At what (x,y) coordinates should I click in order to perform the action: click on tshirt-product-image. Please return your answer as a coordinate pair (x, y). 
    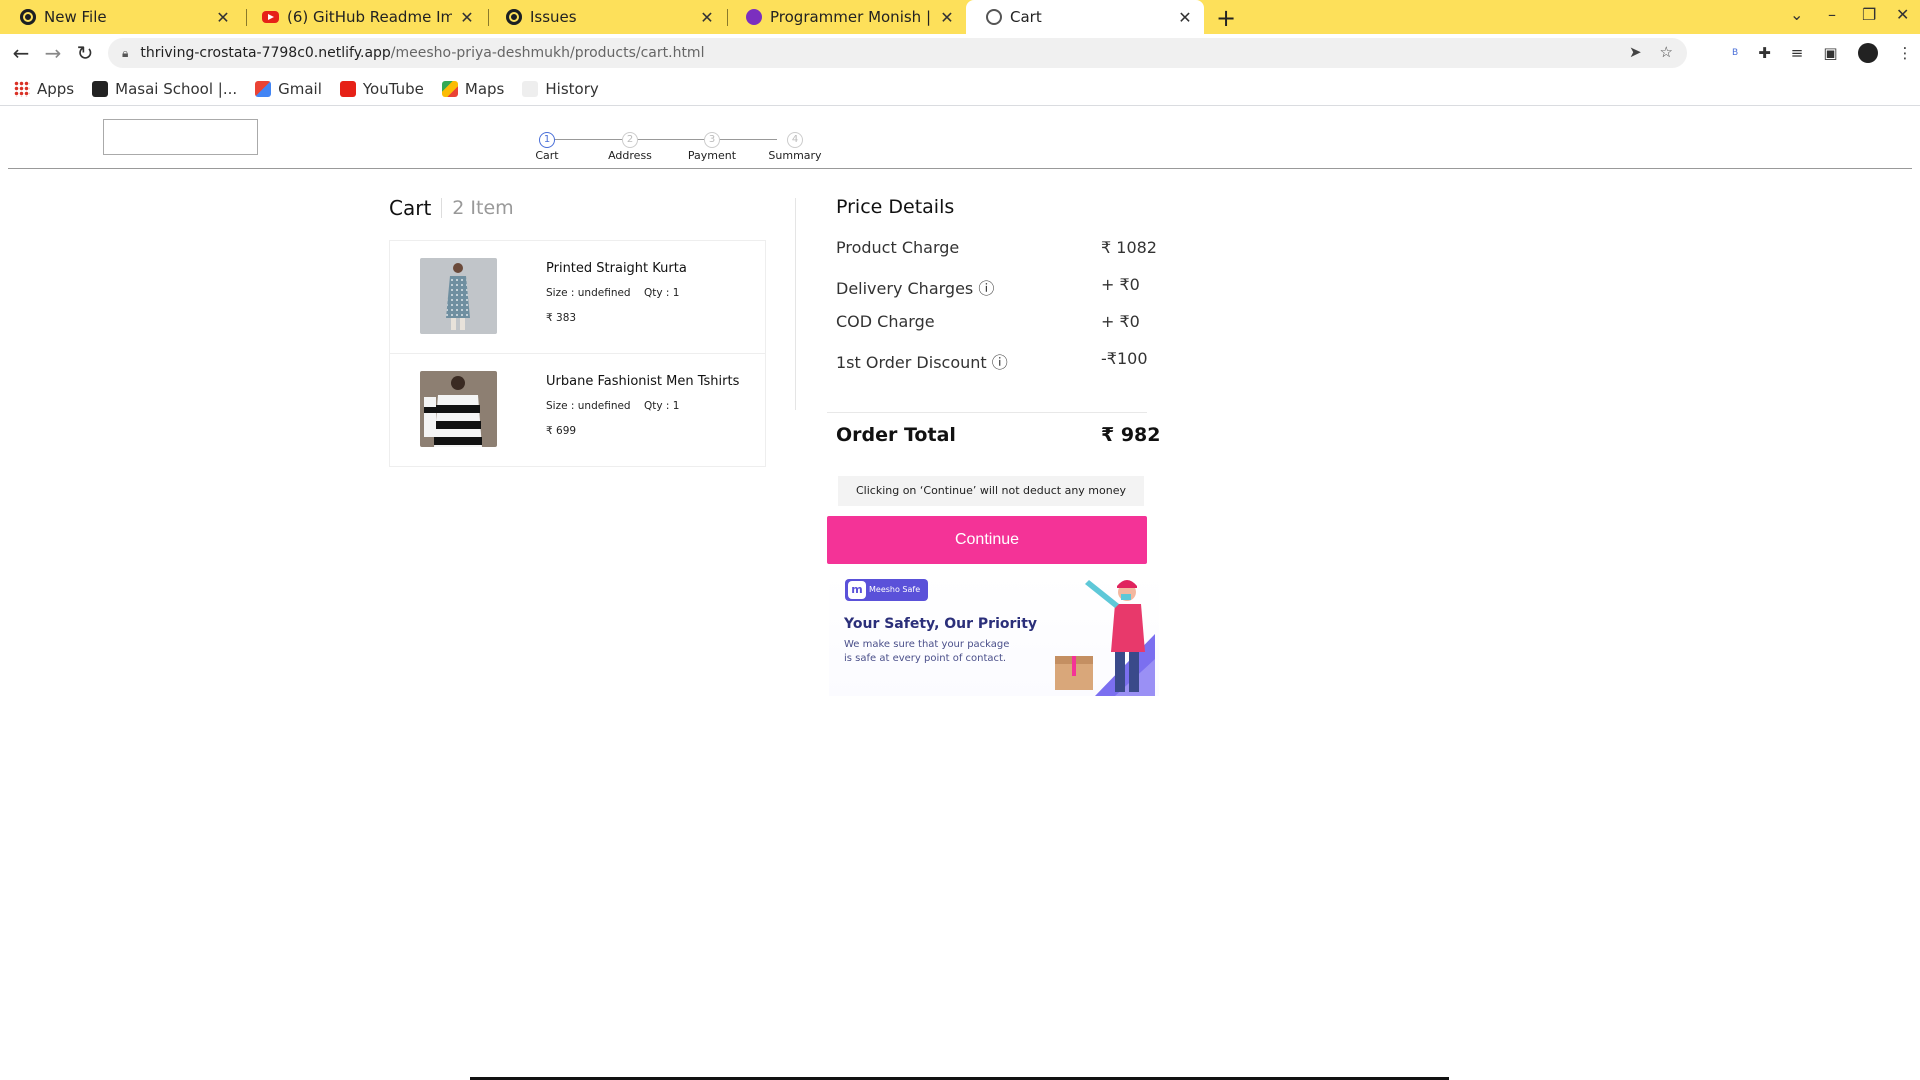
    Looking at the image, I should click on (458, 409).